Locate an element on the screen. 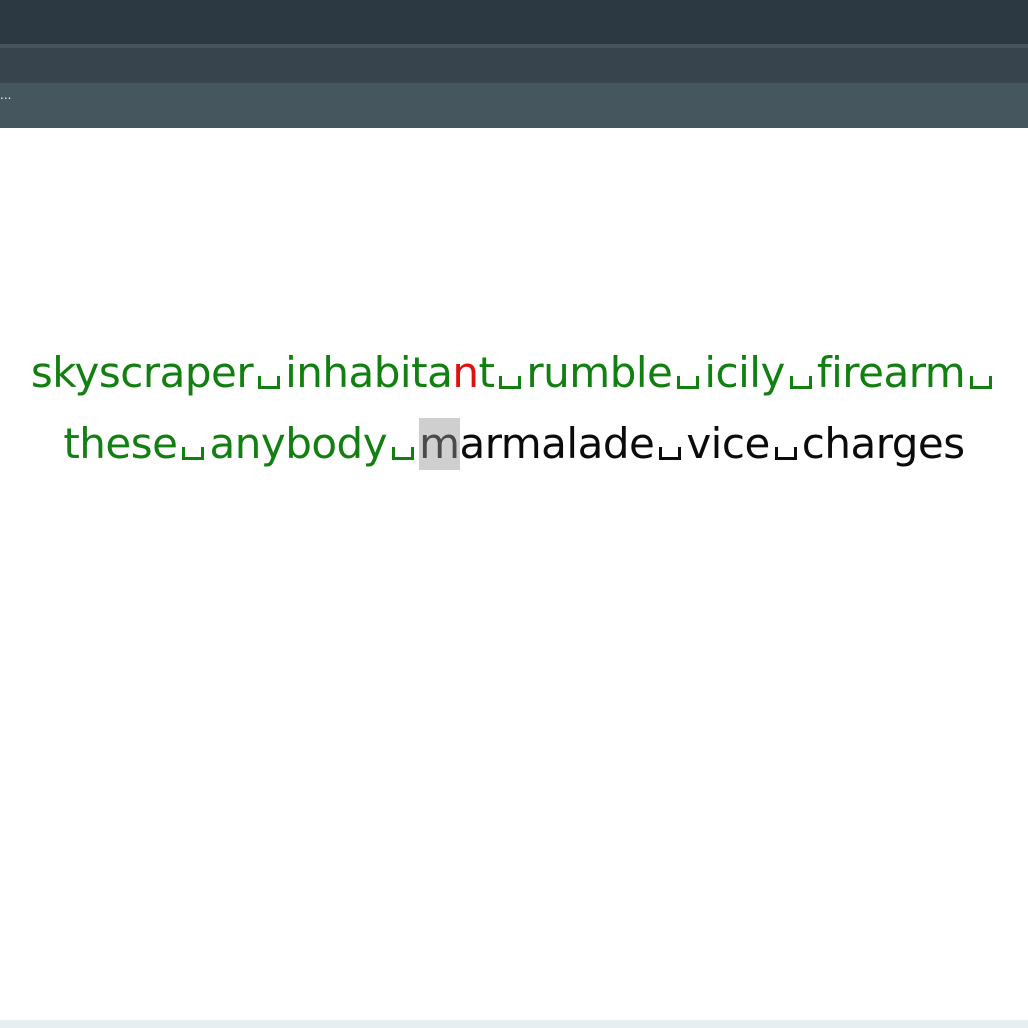 Image resolution: width=1028 pixels, height=1028 pixels. typing-text-segment: firearm is located at coordinates (891, 372).